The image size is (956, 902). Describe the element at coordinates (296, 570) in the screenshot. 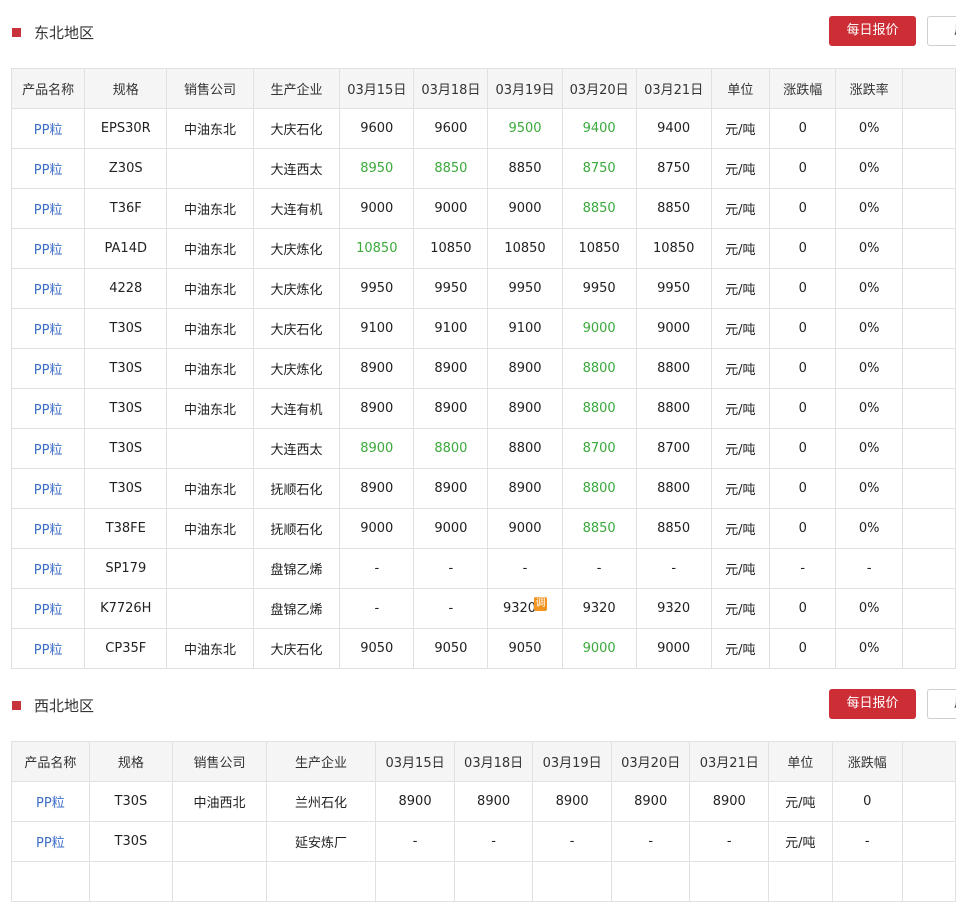

I see `cell-value: 盘锦乙烯` at that location.